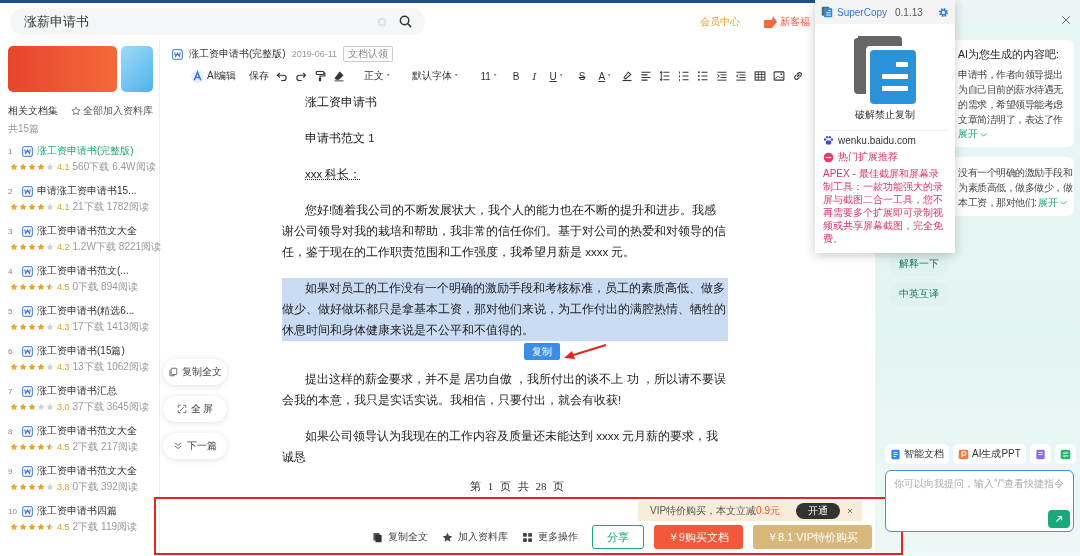  I want to click on underline-button: U, so click(557, 76).